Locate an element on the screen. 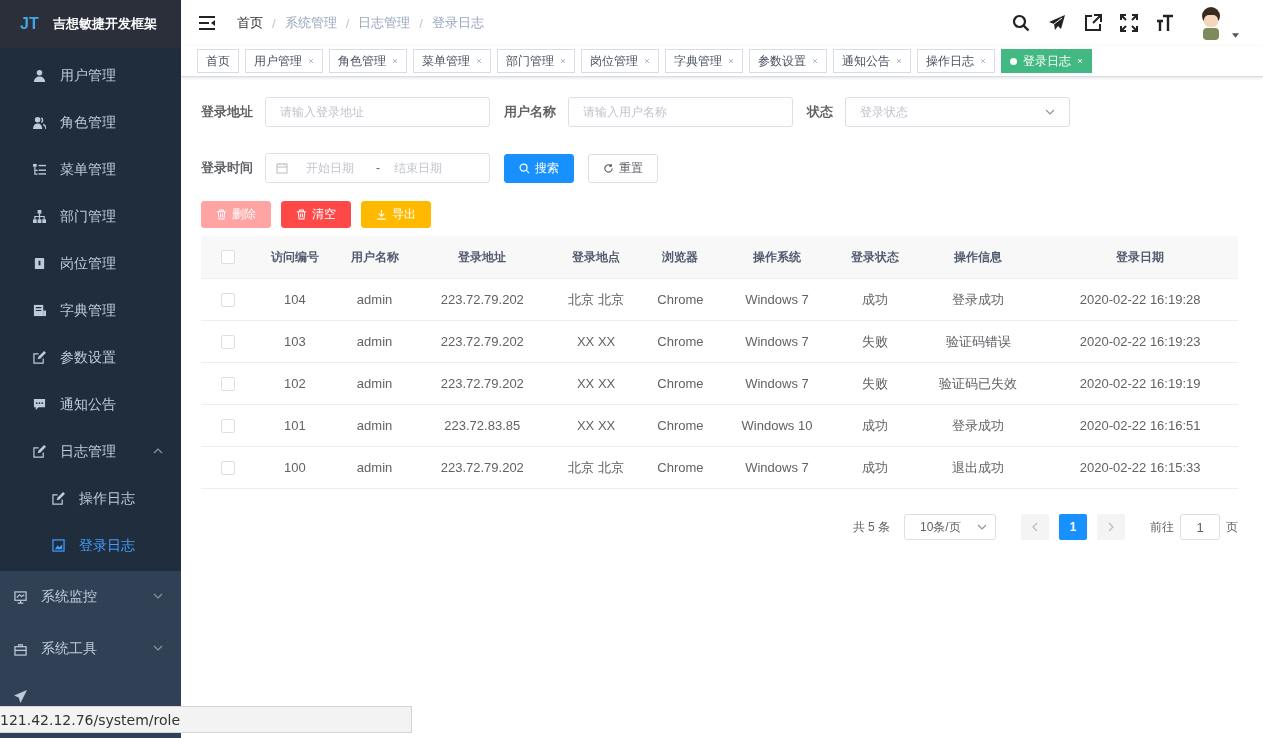  sidebar-item: 部门管理 is located at coordinates (90, 216).